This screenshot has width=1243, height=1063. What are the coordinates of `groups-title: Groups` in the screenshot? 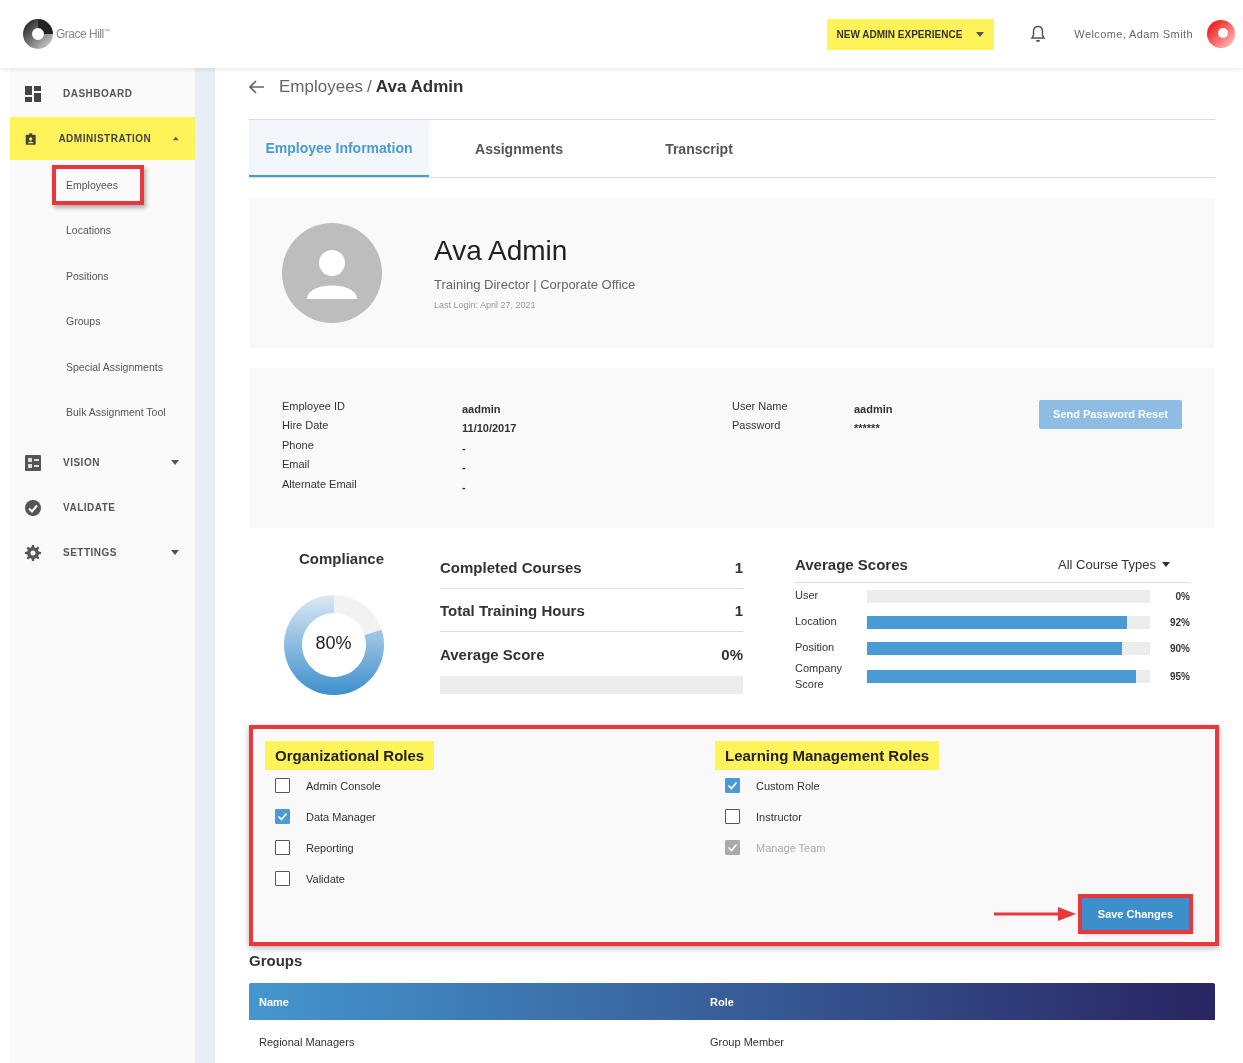 It's located at (276, 961).